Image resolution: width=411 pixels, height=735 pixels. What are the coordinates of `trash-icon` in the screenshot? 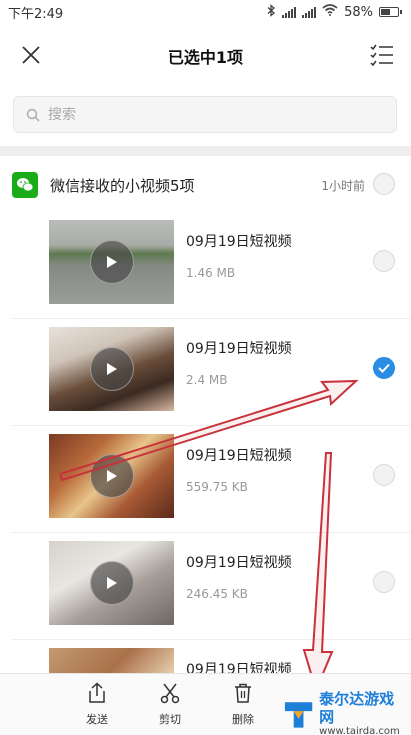 It's located at (243, 693).